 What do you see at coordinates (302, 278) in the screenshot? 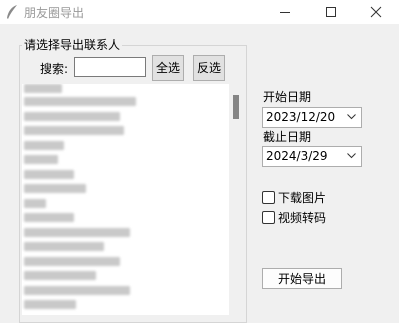
I see `start-export-button: 开始导出` at bounding box center [302, 278].